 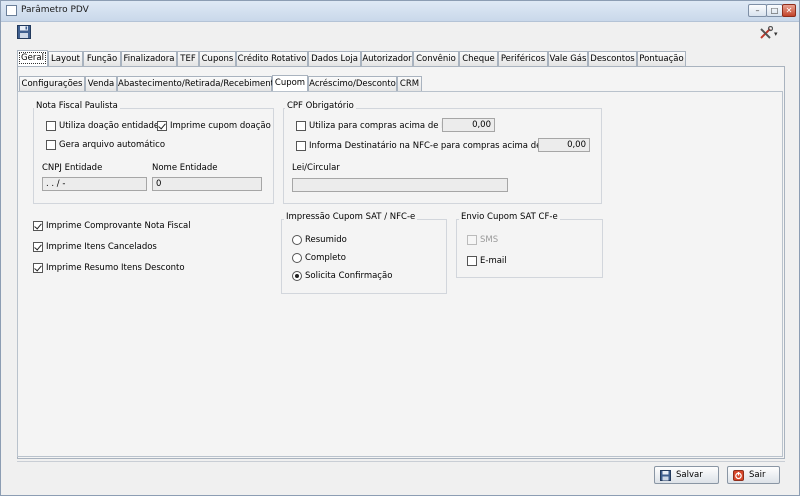 I want to click on informa-destinatario-checkbox, so click(x=301, y=146).